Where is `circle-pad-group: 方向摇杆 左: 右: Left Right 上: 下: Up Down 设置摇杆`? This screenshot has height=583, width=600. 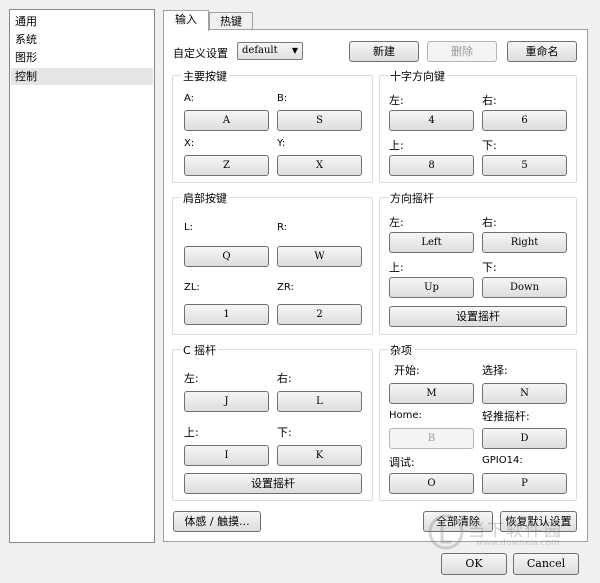
circle-pad-group: 方向摇杆 左: 右: Left Right 上: 下: Up Down 设置摇杆 is located at coordinates (478, 262).